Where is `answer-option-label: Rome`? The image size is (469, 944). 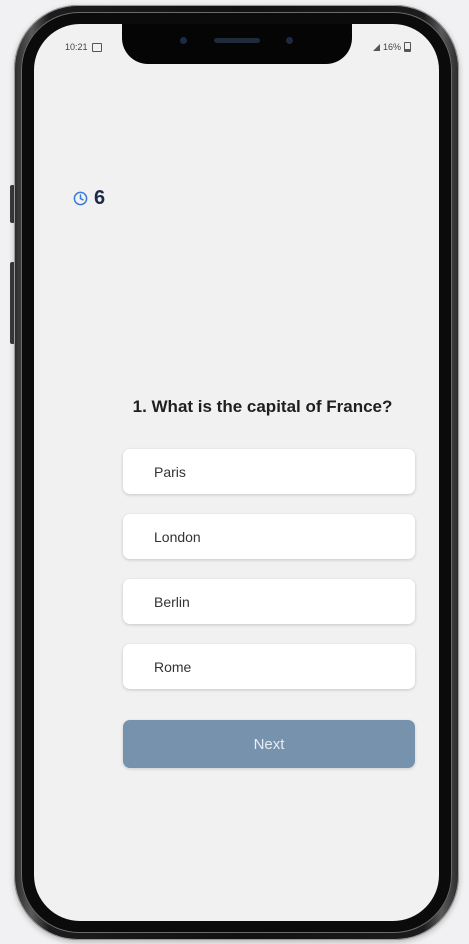
answer-option-label: Rome is located at coordinates (173, 666).